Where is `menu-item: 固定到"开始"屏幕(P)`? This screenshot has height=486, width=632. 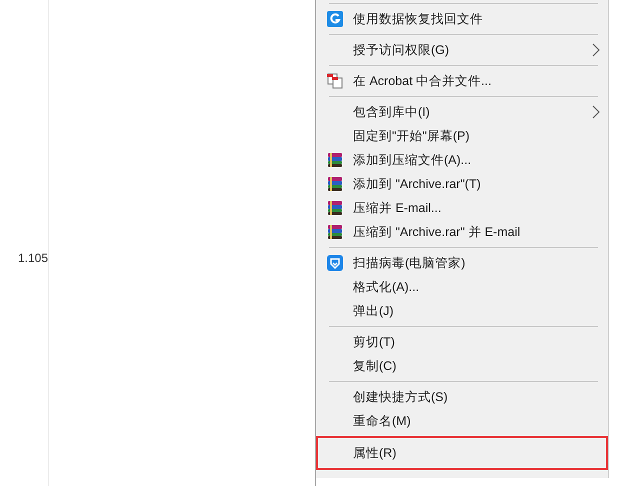
menu-item: 固定到"开始"屏幕(P) is located at coordinates (462, 136).